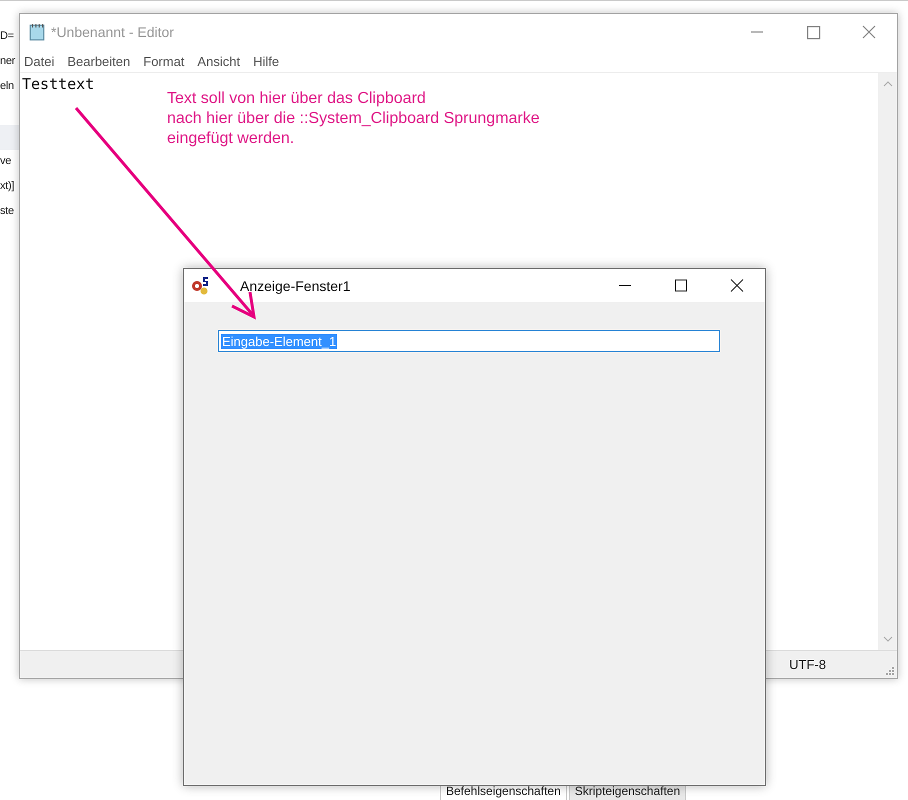 This screenshot has width=908, height=800. I want to click on document-text: Testtext, so click(58, 84).